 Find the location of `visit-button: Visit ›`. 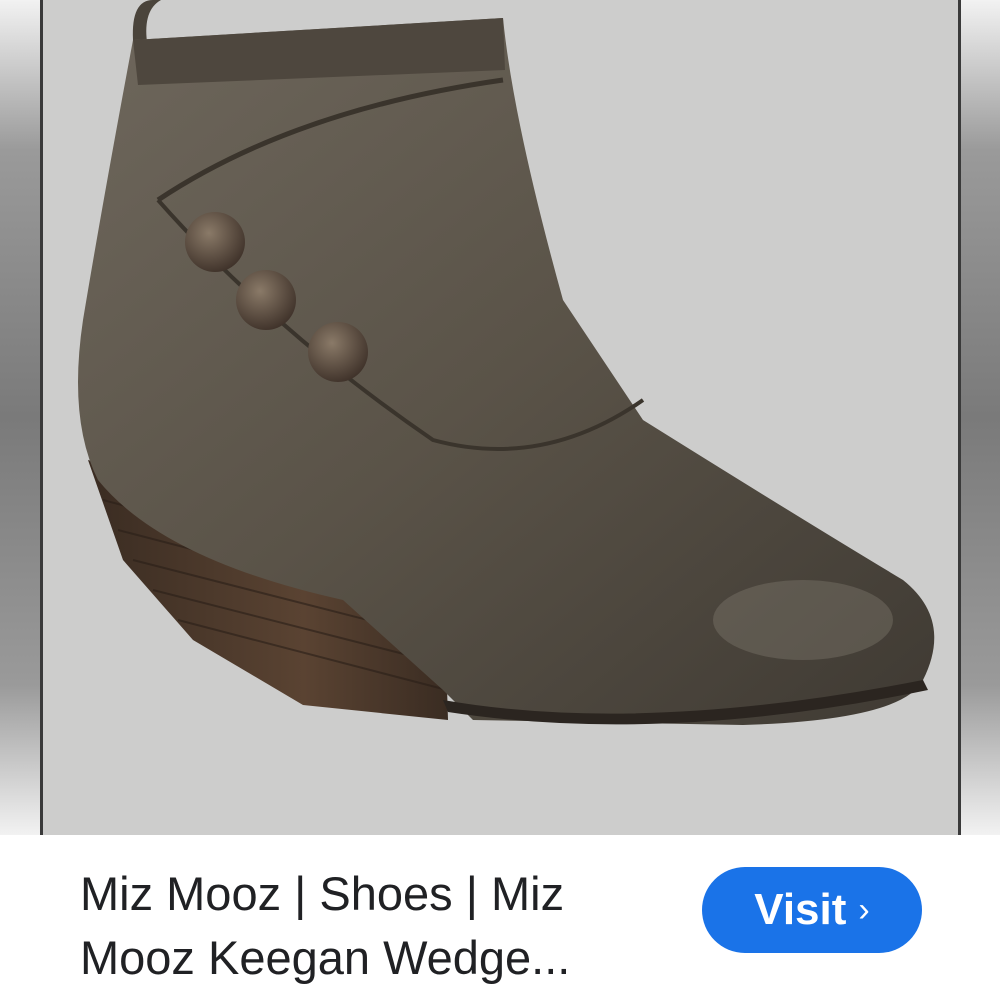

visit-button: Visit › is located at coordinates (812, 910).